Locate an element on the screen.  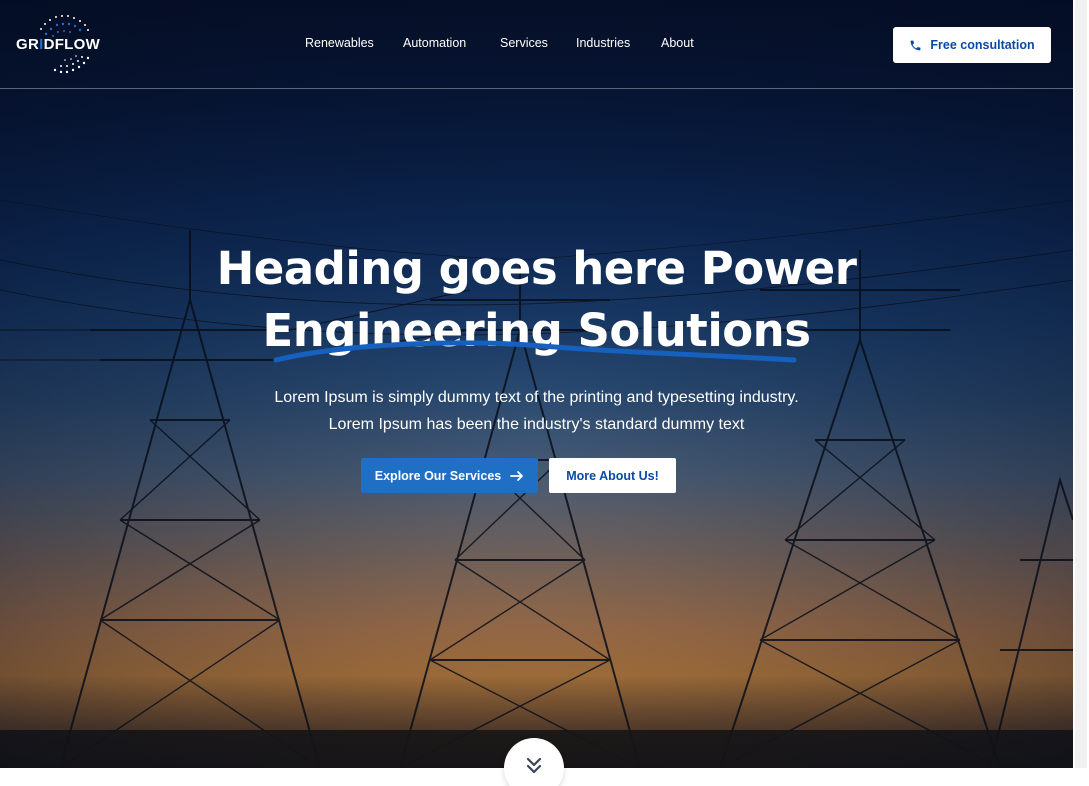
explore-services-button: Explore Our Services is located at coordinates (449, 475).